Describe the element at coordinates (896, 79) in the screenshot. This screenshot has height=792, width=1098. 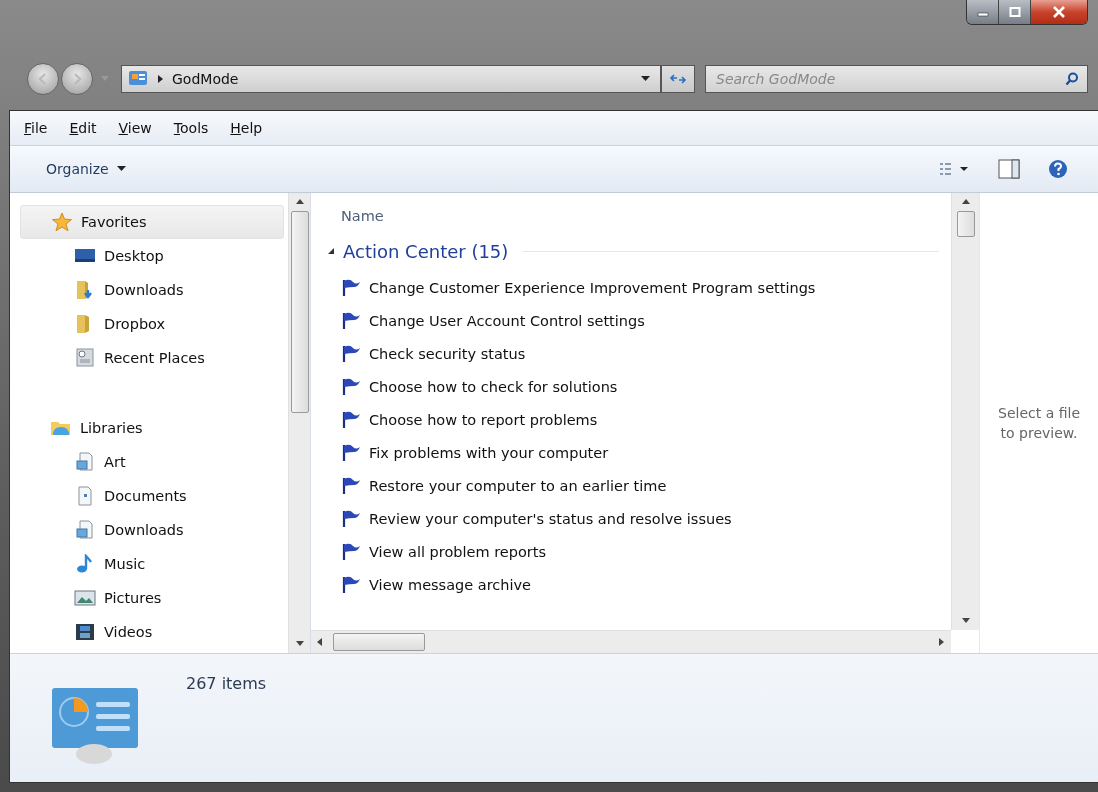
I see `search-field: Search GodMode` at that location.